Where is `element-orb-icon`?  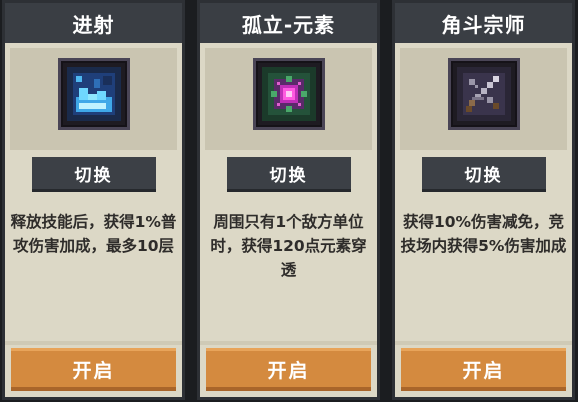 element-orb-icon is located at coordinates (288, 94).